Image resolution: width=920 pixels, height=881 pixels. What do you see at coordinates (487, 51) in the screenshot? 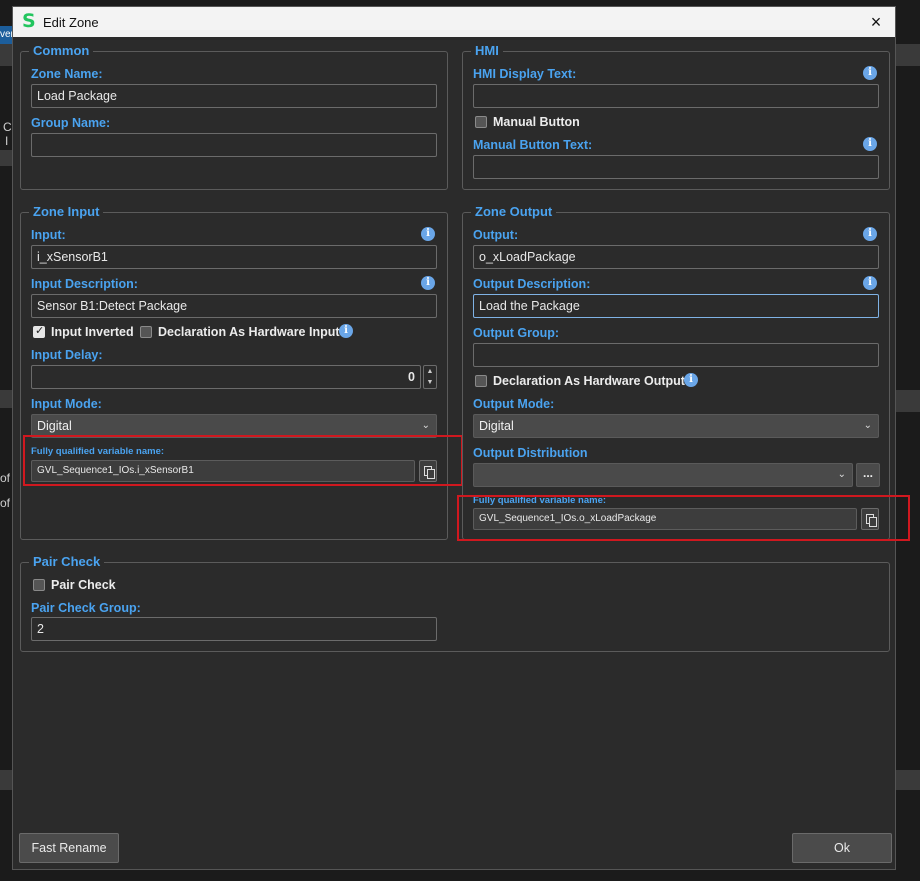
I see `hmi-legend: HMI` at bounding box center [487, 51].